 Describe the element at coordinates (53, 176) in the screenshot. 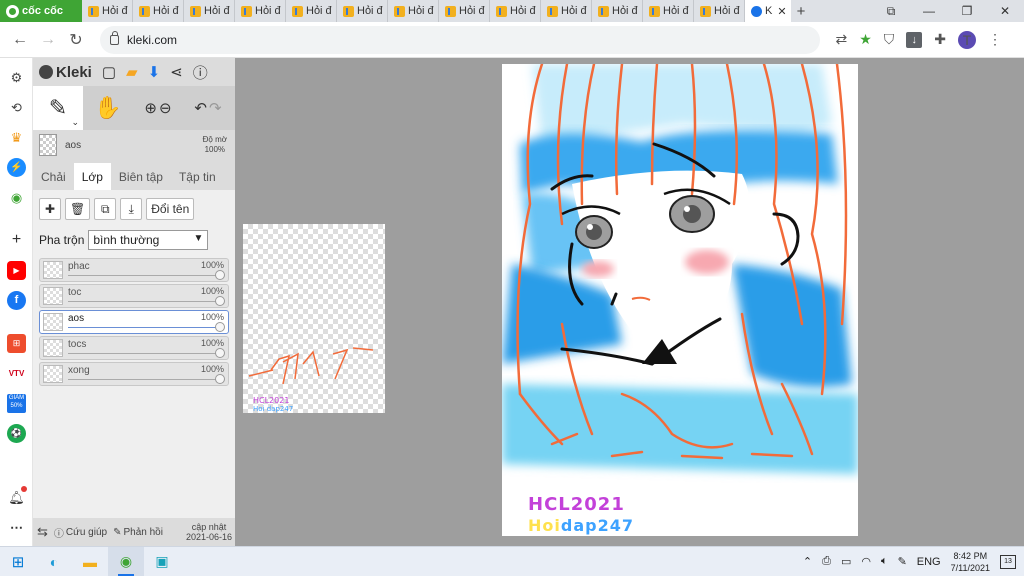

I see `tab-brush: Chải` at that location.